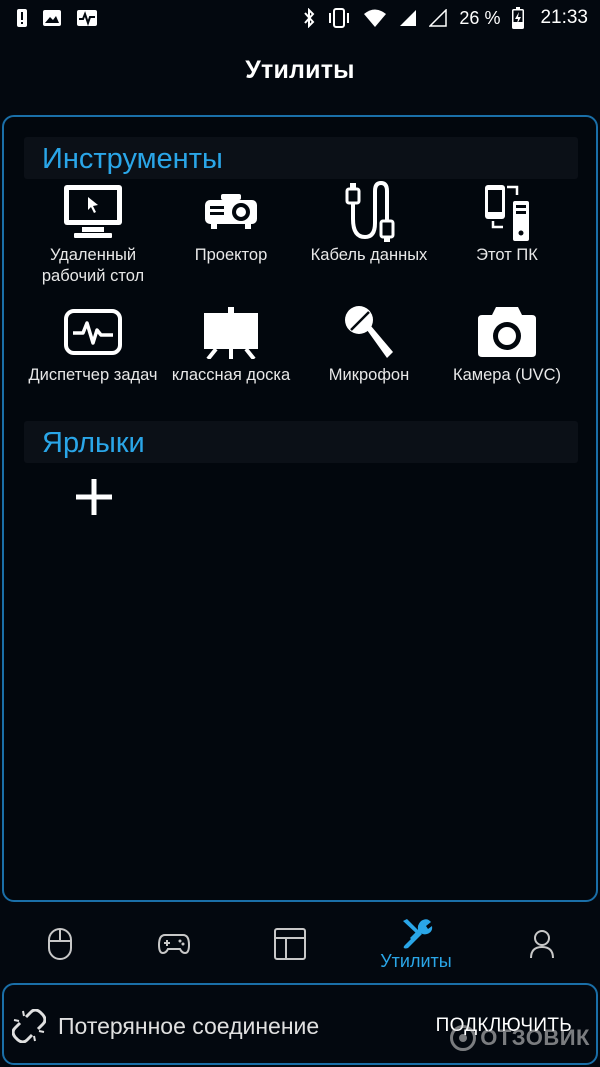 Image resolution: width=600 pixels, height=1067 pixels. What do you see at coordinates (132, 159) in the screenshot?
I see `tools-section-title: Инструменты` at bounding box center [132, 159].